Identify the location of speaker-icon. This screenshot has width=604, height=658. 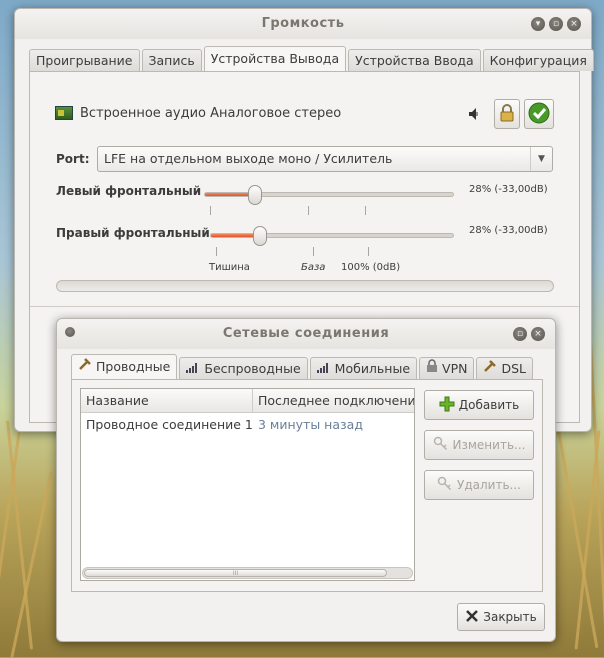
(474, 114).